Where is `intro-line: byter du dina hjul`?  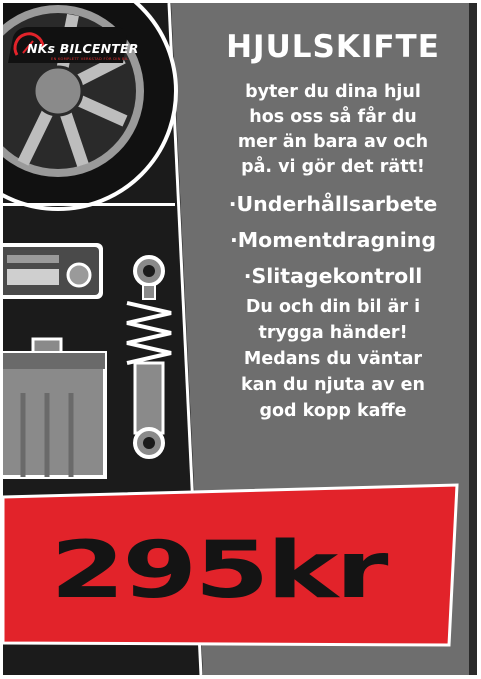
intro-line: byter du dina hjul is located at coordinates (333, 92).